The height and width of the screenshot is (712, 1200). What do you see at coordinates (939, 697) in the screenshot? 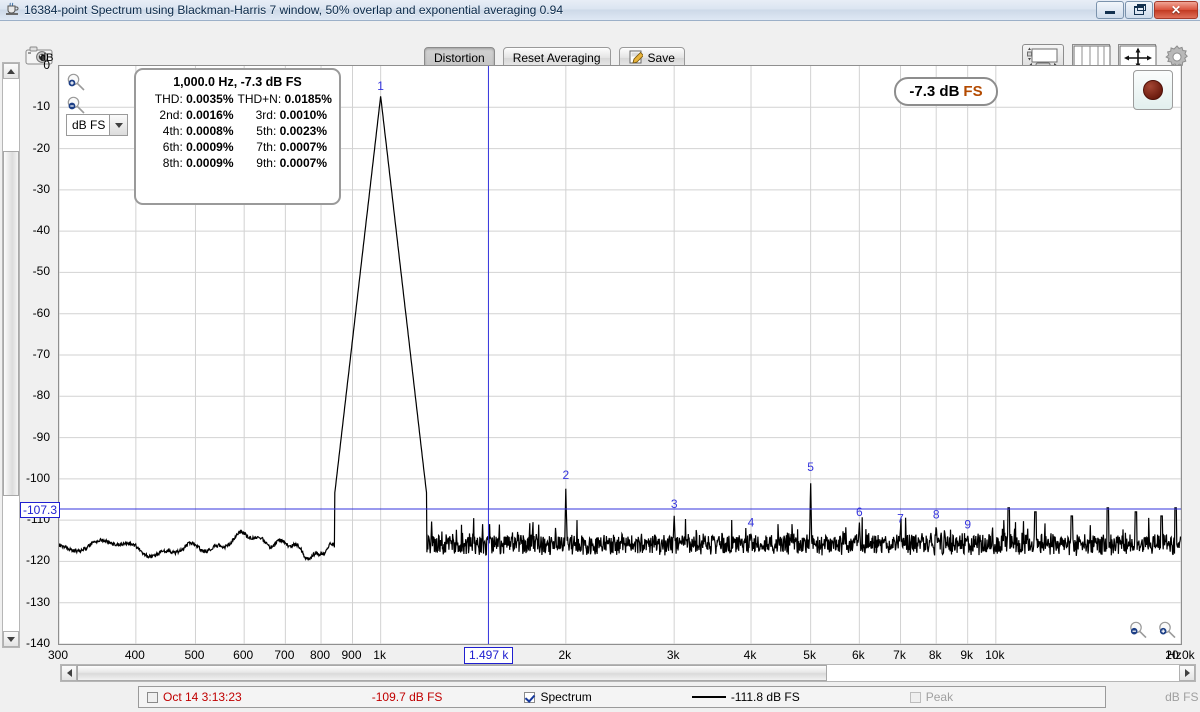
I see `peak-label: Peak` at bounding box center [939, 697].